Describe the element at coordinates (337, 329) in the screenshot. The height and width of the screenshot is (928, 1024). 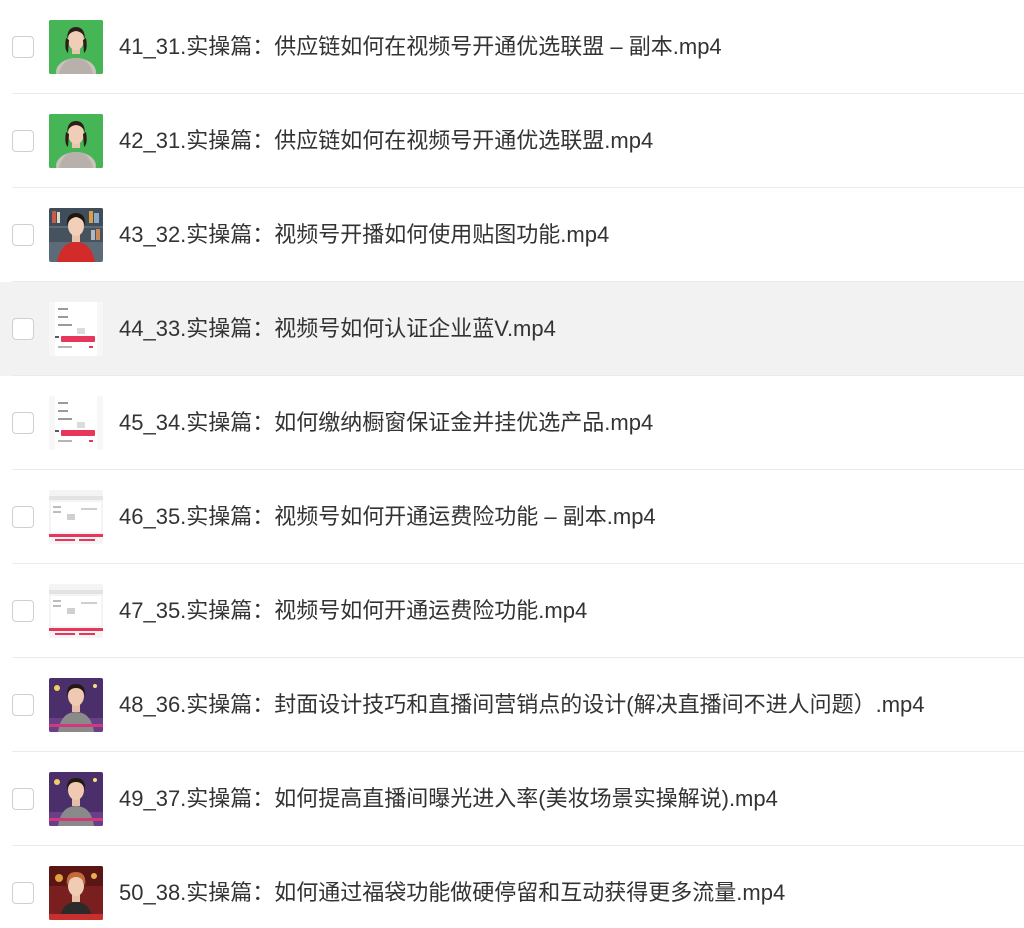
I see `file-name: 44_33.实操篇：视频号如何认证企业蓝V.mp4` at that location.